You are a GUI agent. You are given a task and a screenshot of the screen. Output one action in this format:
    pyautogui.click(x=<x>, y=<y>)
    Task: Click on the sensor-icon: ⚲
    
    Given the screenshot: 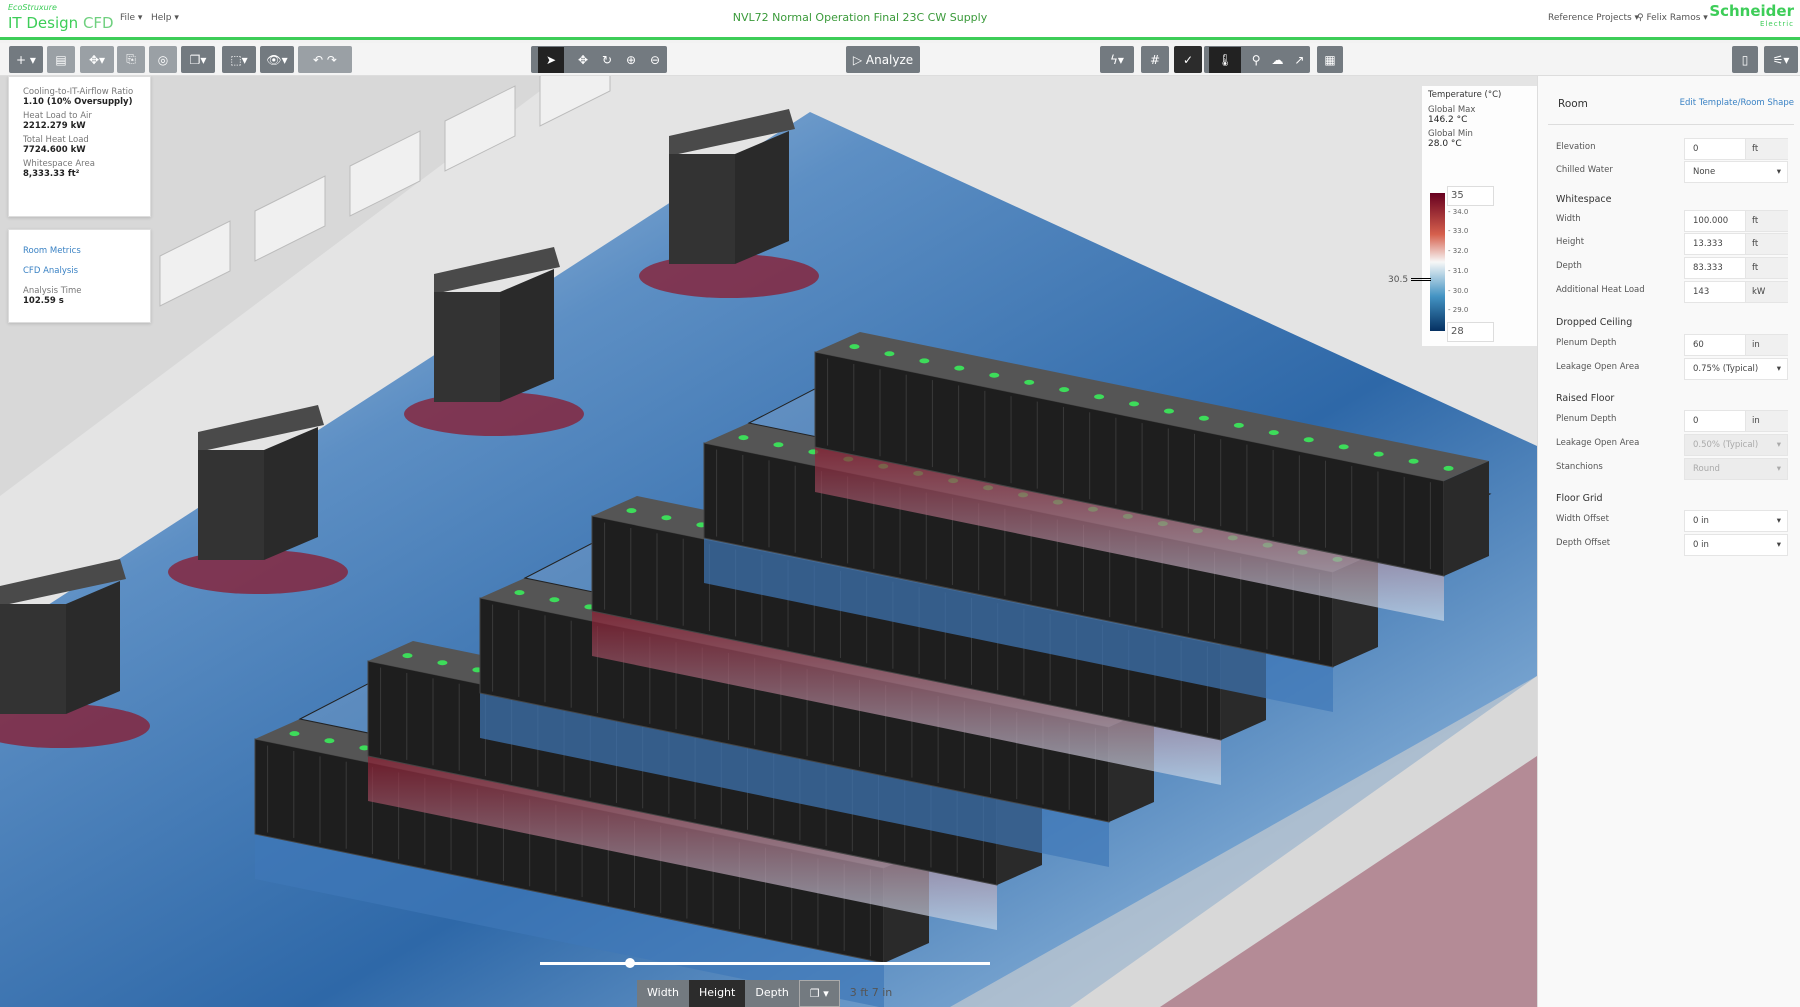 What is the action you would take?
    pyautogui.click(x=1256, y=60)
    